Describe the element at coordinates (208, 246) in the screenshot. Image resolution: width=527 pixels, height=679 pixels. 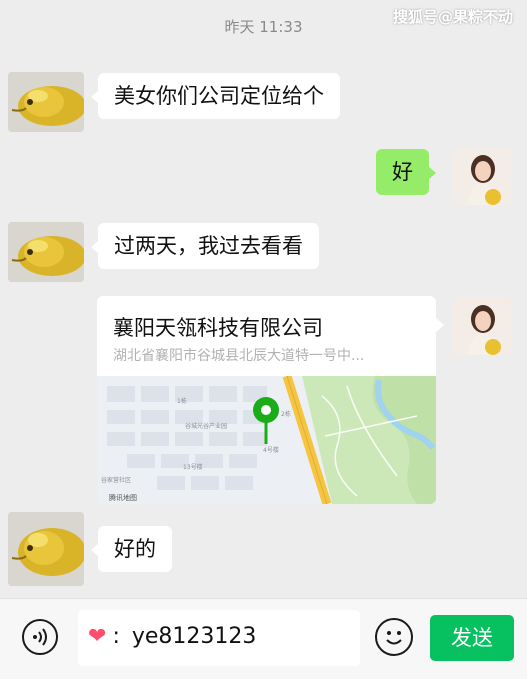
I see `message-text: 过两天，我过去看看` at that location.